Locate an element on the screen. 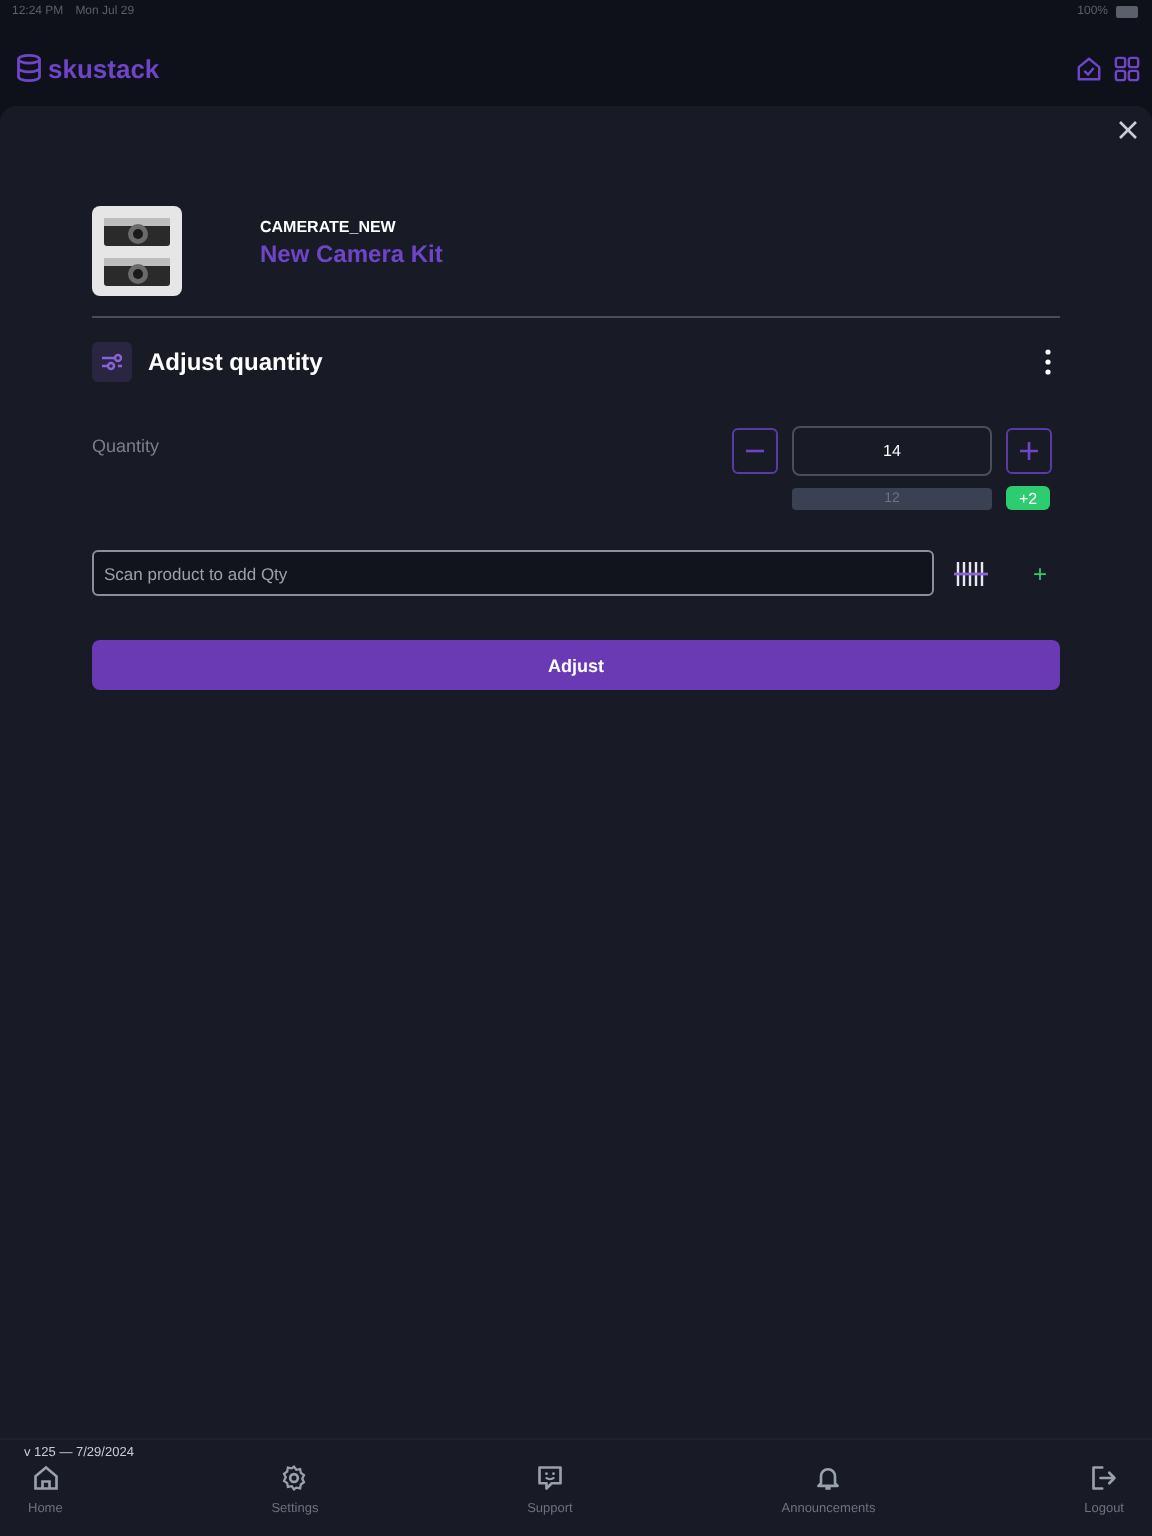 Image resolution: width=1152 pixels, height=1536 pixels. close-button is located at coordinates (1128, 128).